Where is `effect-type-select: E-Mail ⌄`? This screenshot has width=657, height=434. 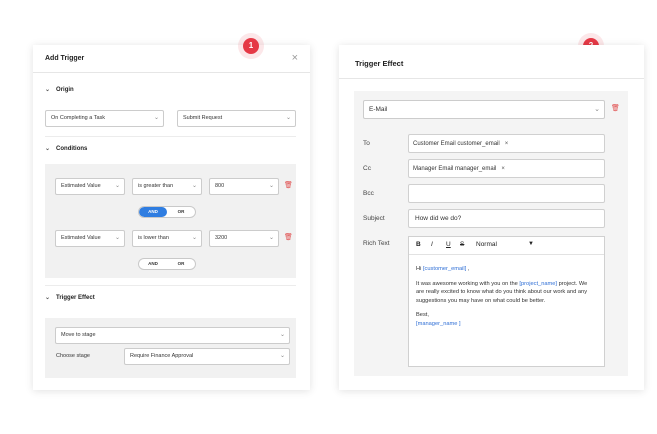
effect-type-select: E-Mail ⌄ is located at coordinates (484, 109).